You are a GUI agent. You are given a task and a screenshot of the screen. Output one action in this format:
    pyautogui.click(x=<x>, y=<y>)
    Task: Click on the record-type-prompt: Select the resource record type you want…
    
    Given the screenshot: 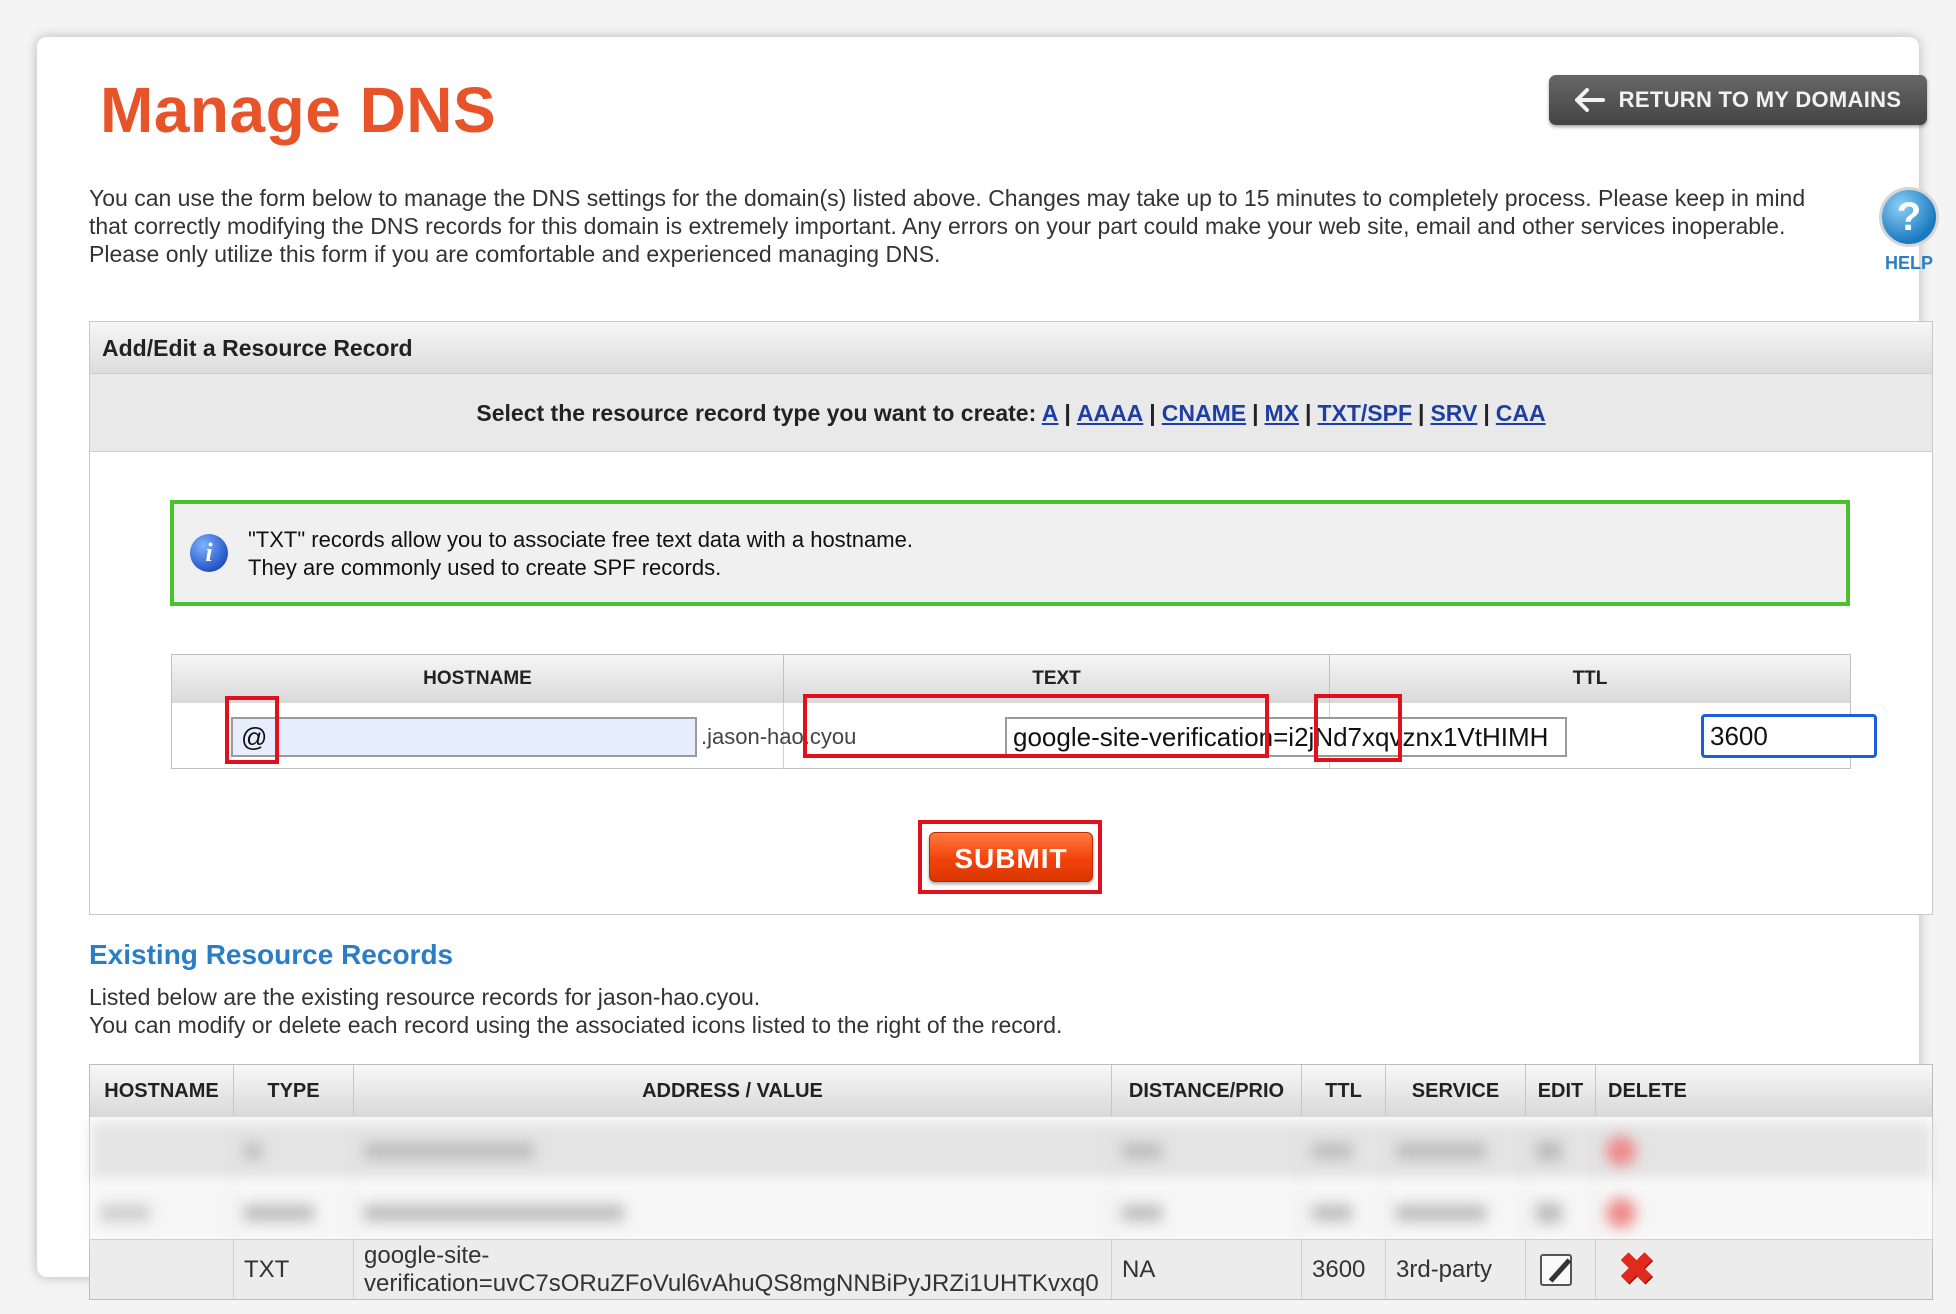 What is the action you would take?
    pyautogui.click(x=756, y=413)
    